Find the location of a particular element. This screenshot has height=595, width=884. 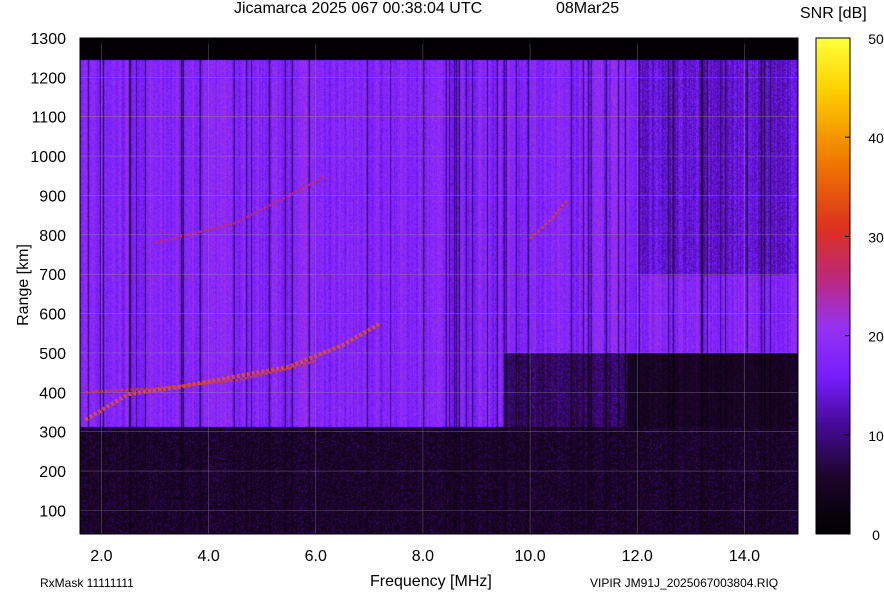

x-tick-label: 4.0 is located at coordinates (208, 556).